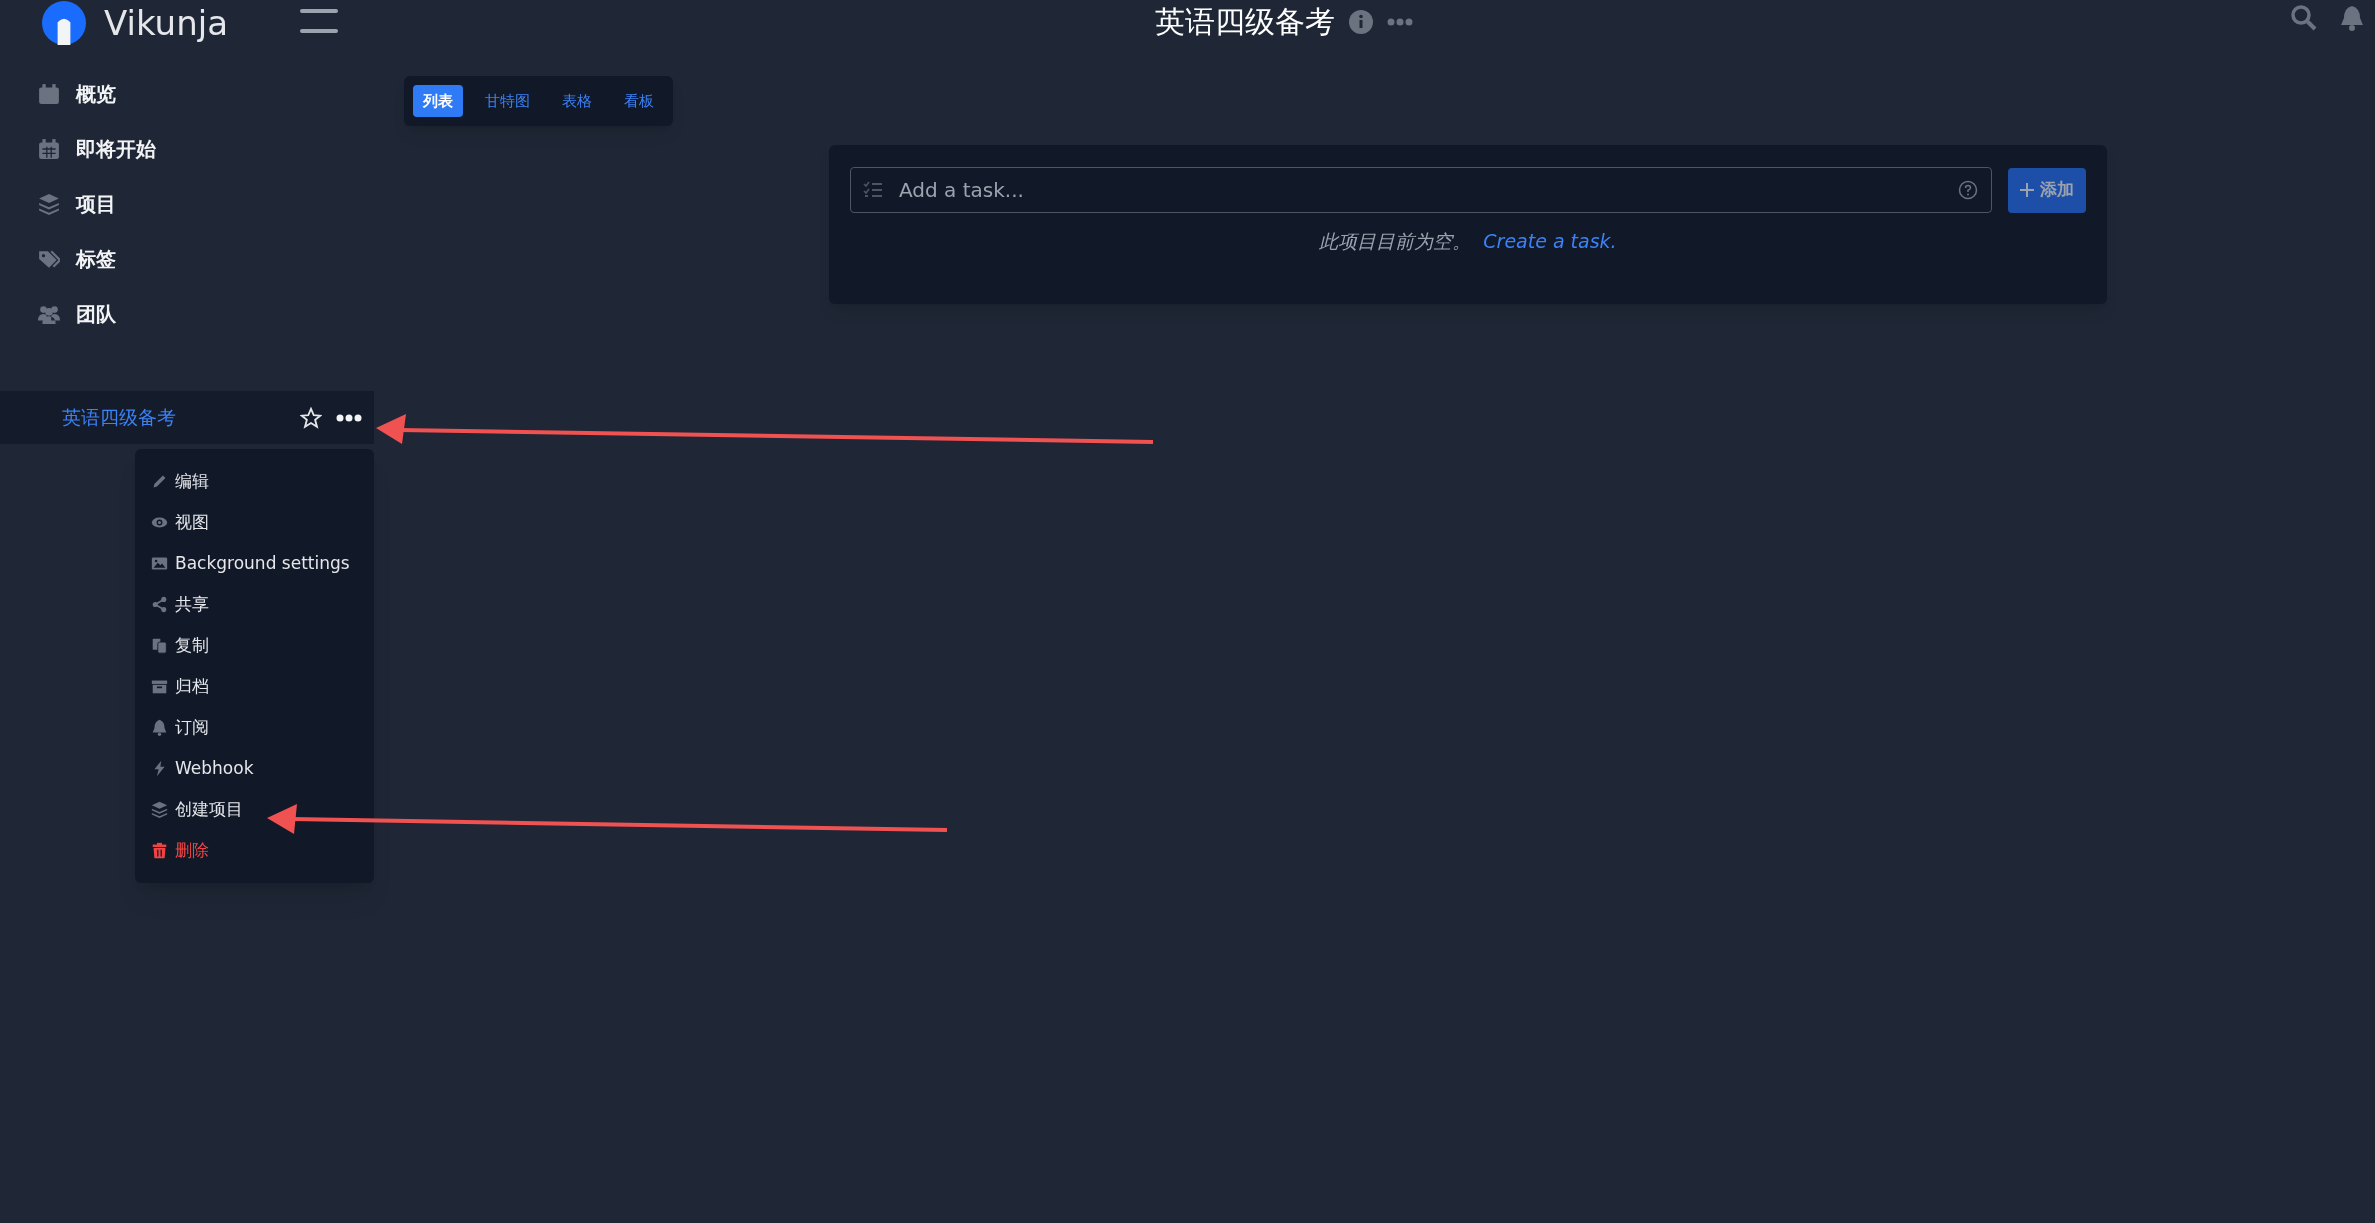 Image resolution: width=2375 pixels, height=1223 pixels. What do you see at coordinates (159, 604) in the screenshot?
I see `share-icon` at bounding box center [159, 604].